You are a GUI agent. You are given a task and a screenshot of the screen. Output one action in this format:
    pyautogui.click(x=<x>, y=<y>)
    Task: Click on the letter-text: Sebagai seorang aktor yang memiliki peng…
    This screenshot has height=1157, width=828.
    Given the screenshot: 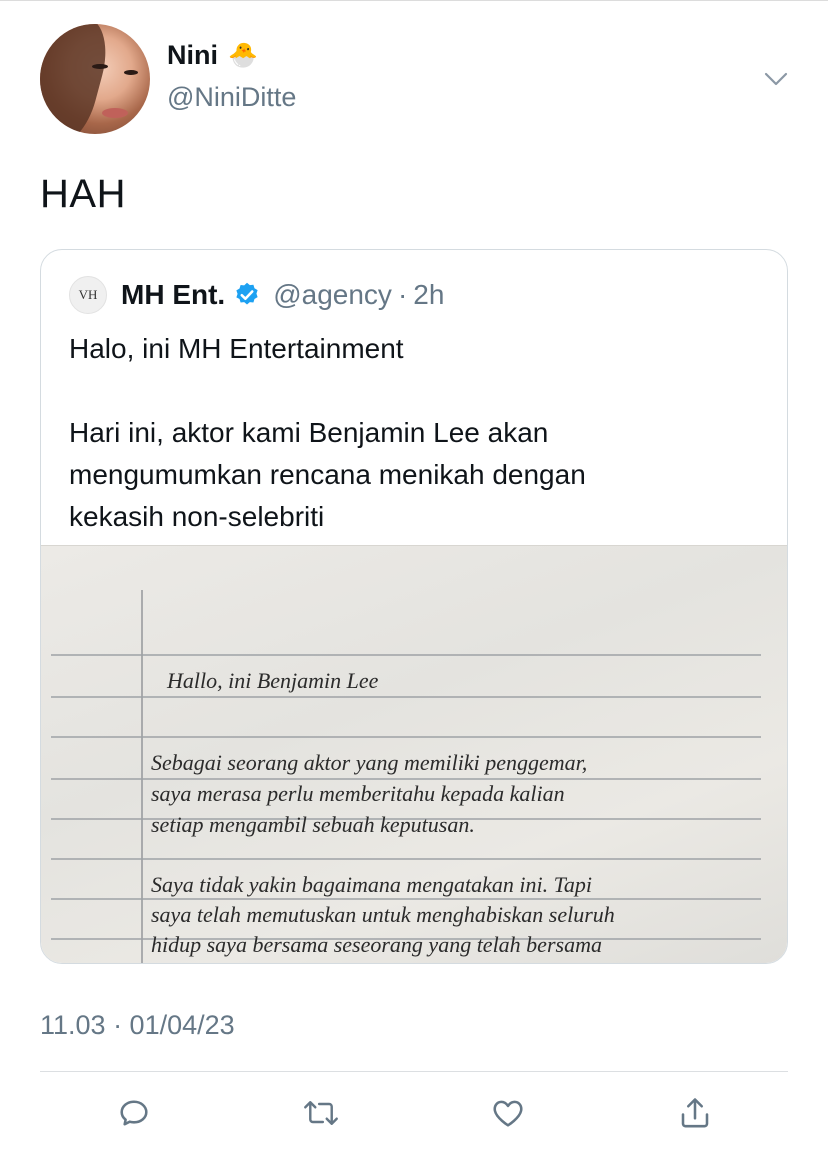 What is the action you would take?
    pyautogui.click(x=369, y=762)
    